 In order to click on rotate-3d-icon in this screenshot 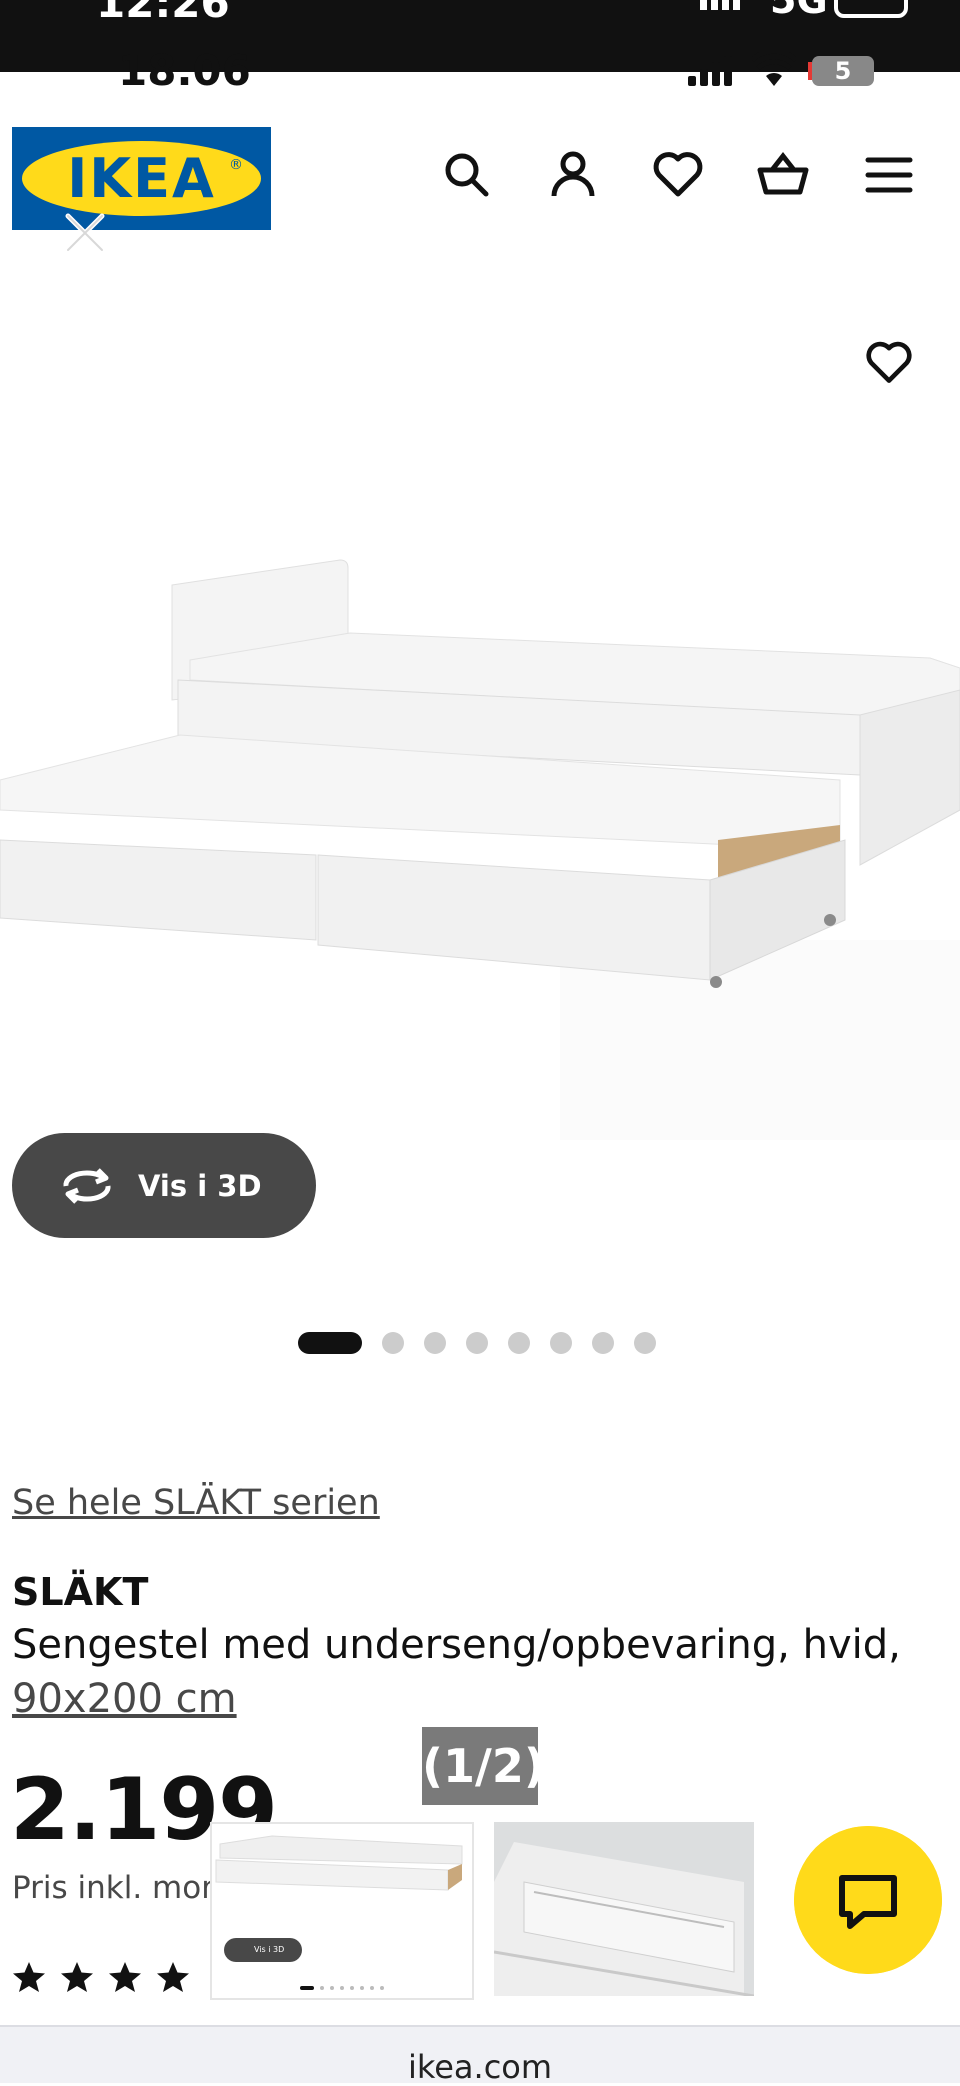, I will do `click(87, 1185)`.